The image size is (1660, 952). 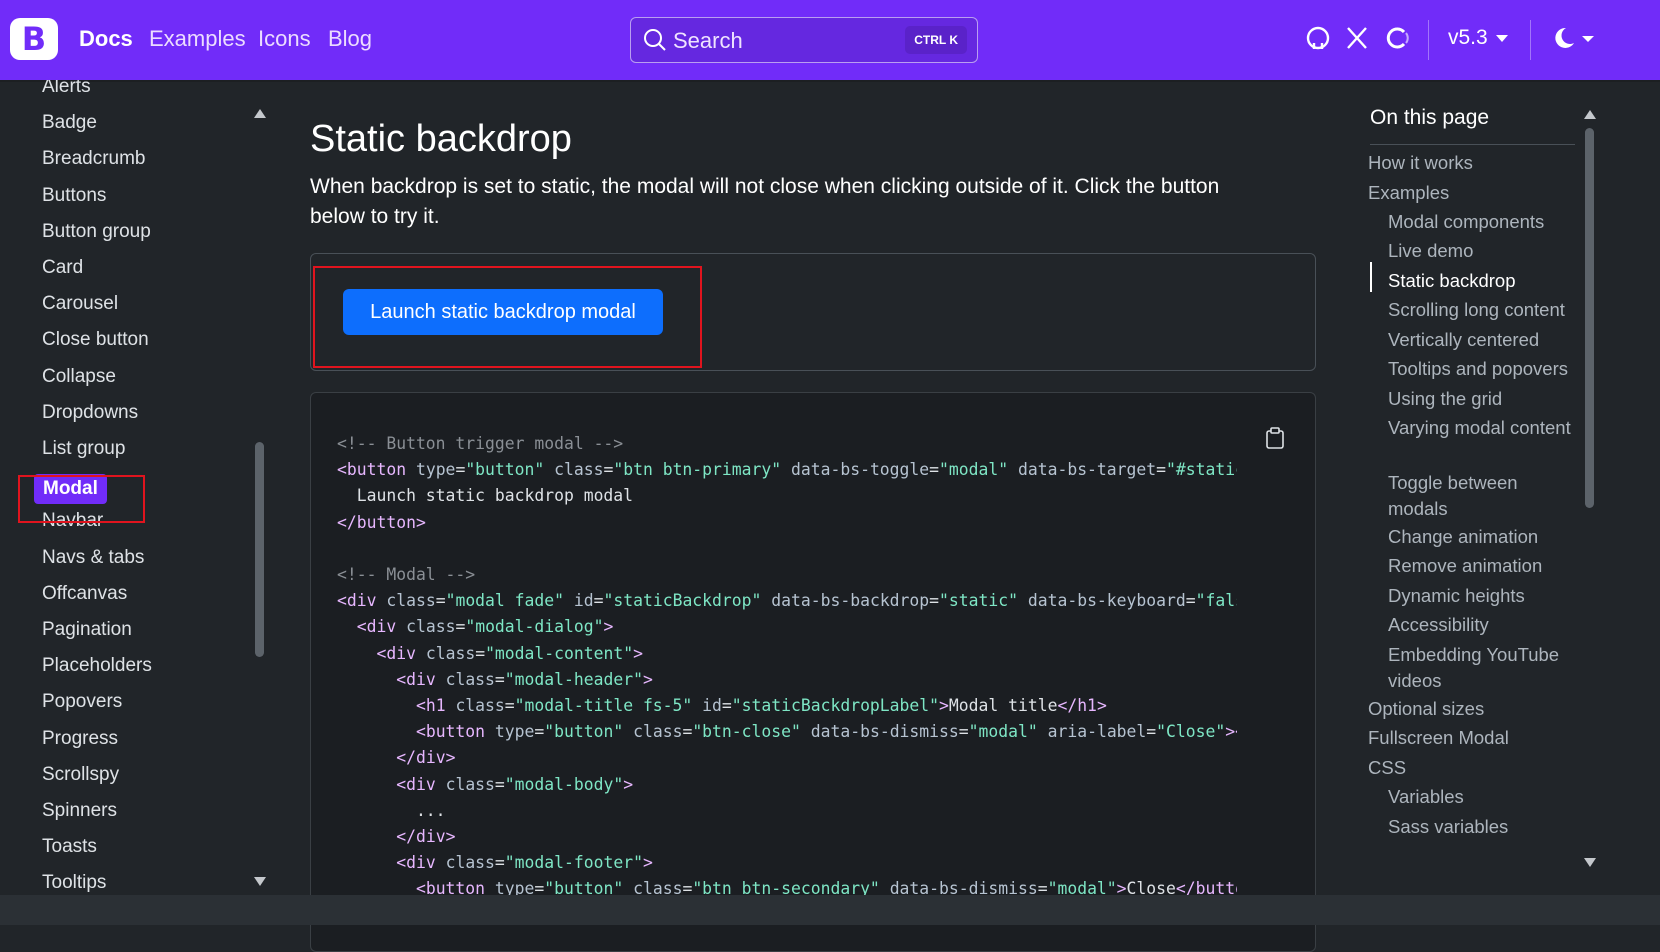 I want to click on sidebar-item-navs-tabs: Navs & tabs, so click(x=93, y=558).